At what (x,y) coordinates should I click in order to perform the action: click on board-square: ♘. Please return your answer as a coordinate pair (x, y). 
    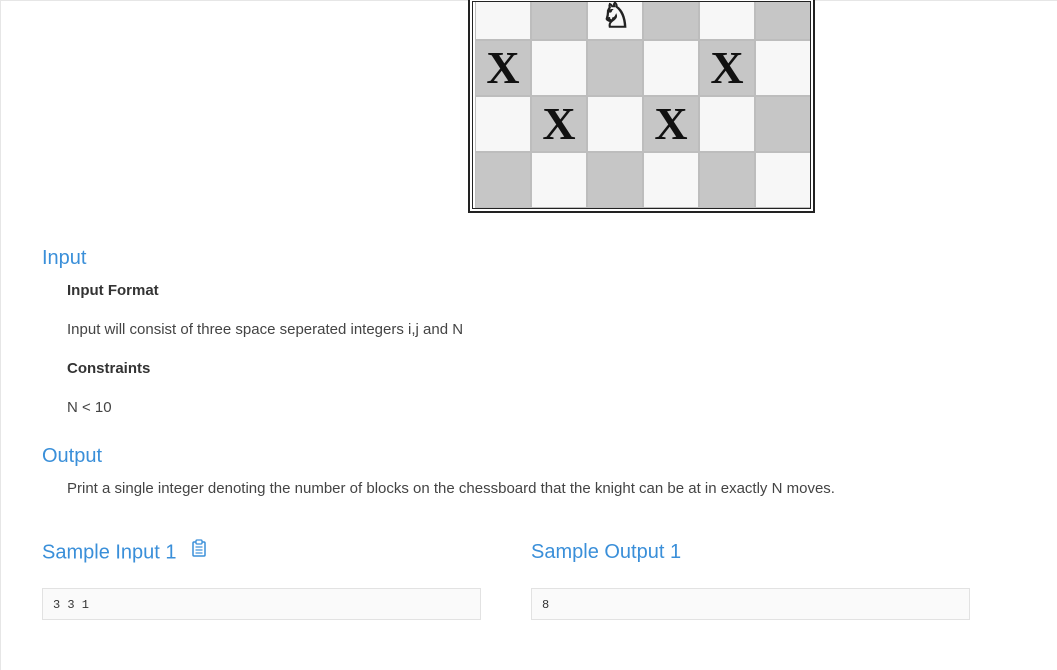
    Looking at the image, I should click on (615, 20).